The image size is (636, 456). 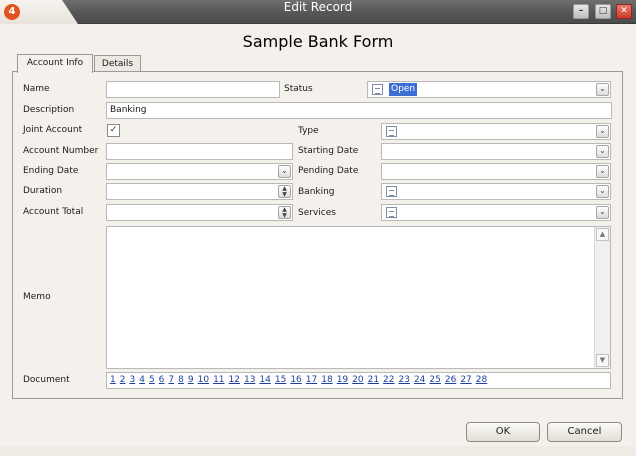 I want to click on title-bar: 4 Edit Record – □ ✕, so click(x=318, y=12).